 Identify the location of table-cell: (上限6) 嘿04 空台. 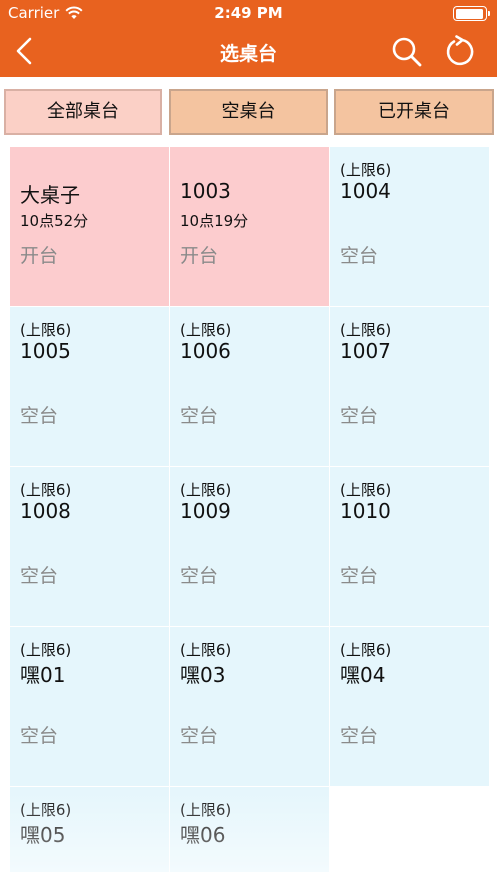
(409, 706).